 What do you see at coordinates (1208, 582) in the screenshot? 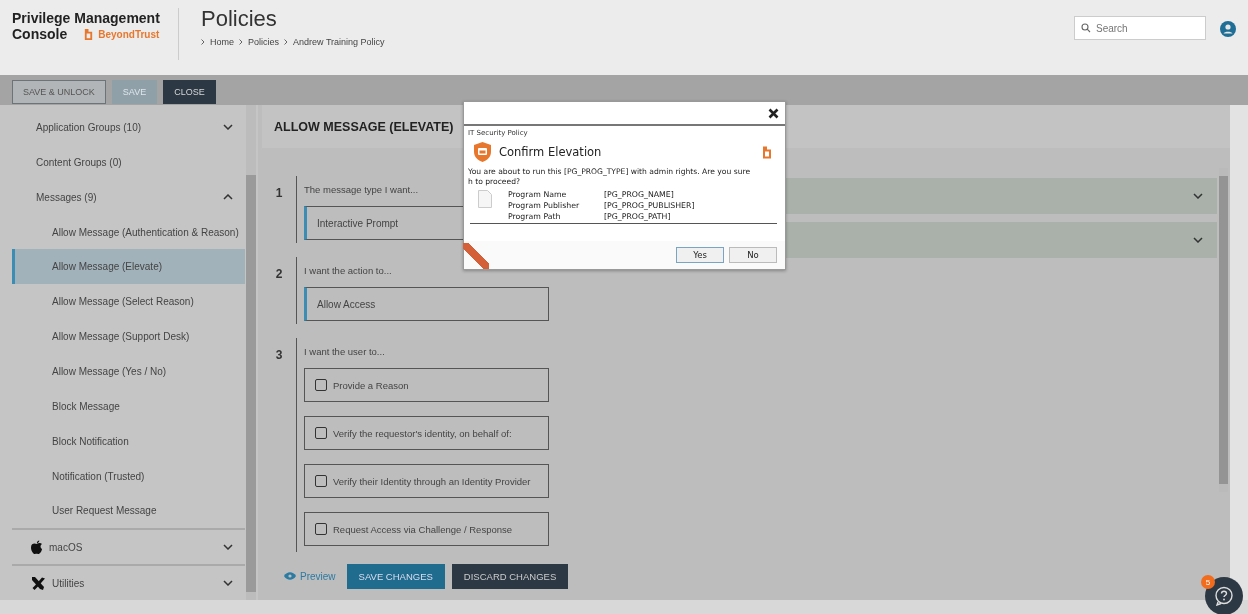
I see `notification-badge: 5` at bounding box center [1208, 582].